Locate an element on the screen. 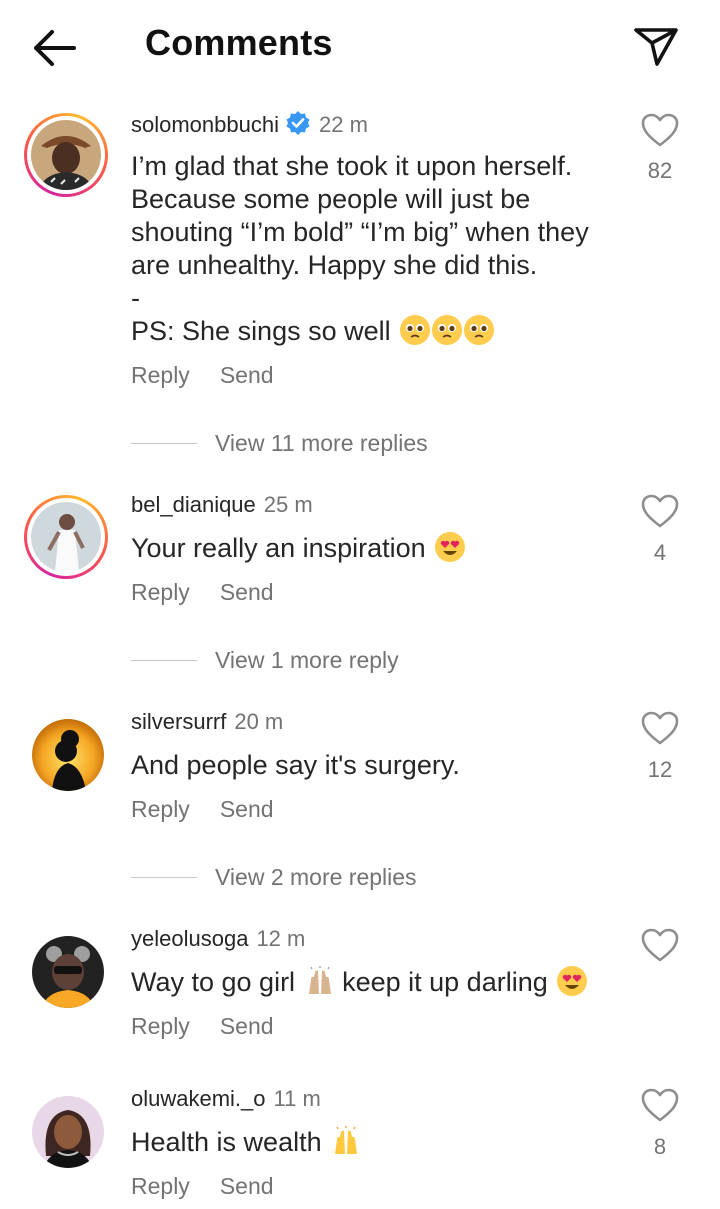  comment-time: 22 m is located at coordinates (343, 124).